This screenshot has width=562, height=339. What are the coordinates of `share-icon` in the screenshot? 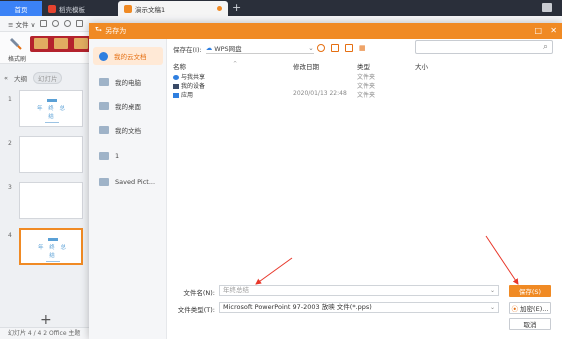 It's located at (176, 77).